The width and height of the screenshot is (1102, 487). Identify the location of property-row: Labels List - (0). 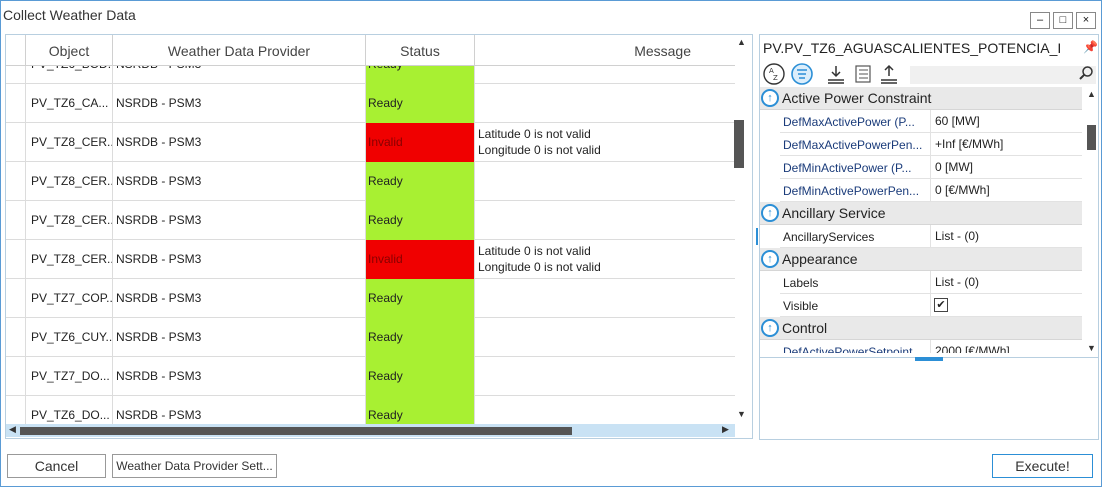
(931, 282).